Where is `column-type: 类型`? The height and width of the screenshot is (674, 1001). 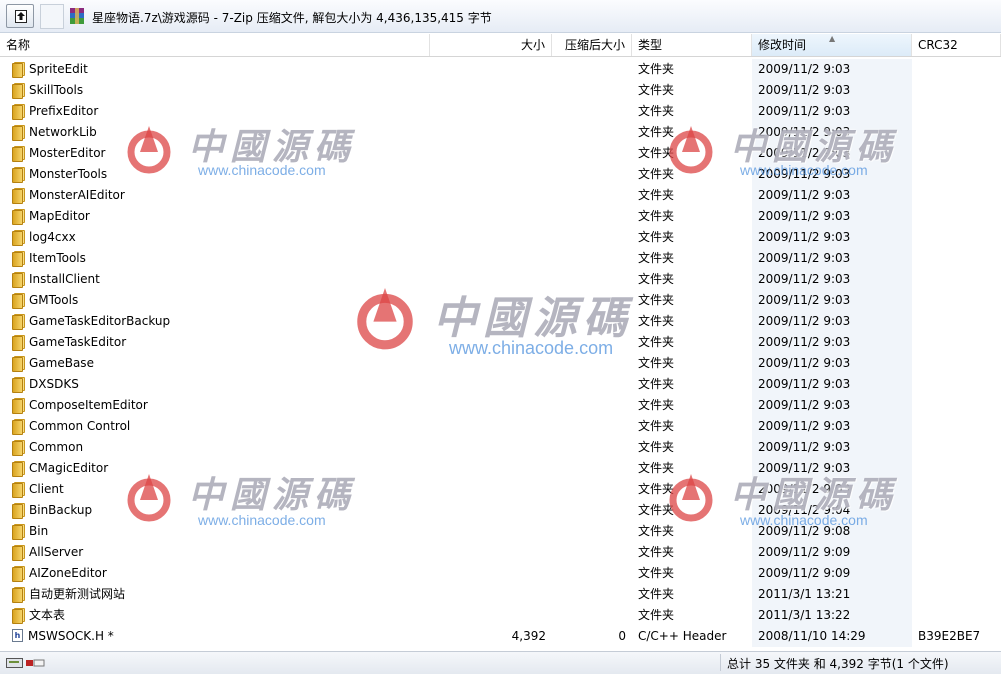 column-type: 类型 is located at coordinates (692, 45).